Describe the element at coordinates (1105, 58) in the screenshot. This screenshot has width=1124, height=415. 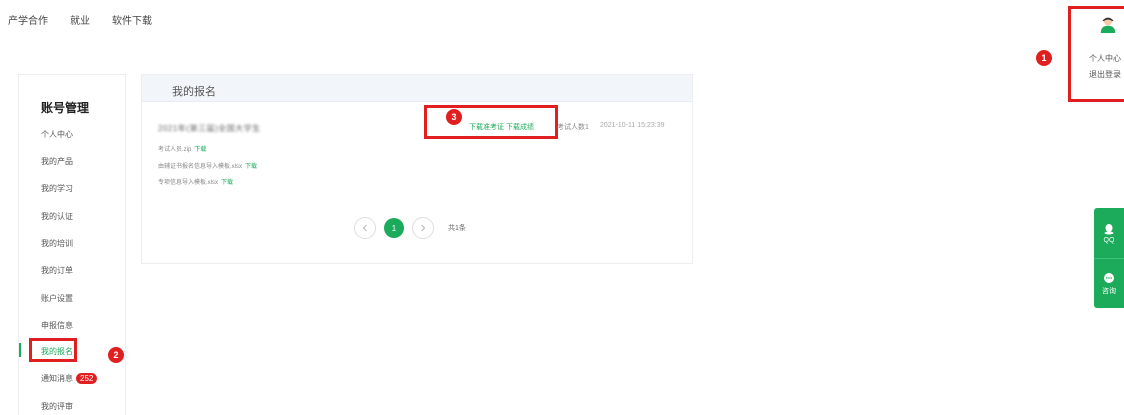
I see `user-center-link: 个人中心` at that location.